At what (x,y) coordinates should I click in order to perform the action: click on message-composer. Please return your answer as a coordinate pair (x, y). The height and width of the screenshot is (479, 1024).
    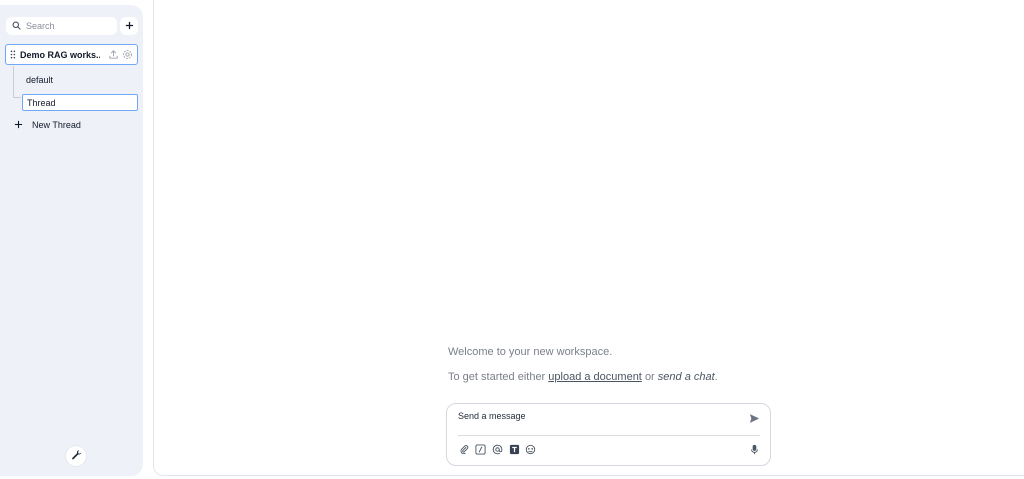
    Looking at the image, I should click on (608, 434).